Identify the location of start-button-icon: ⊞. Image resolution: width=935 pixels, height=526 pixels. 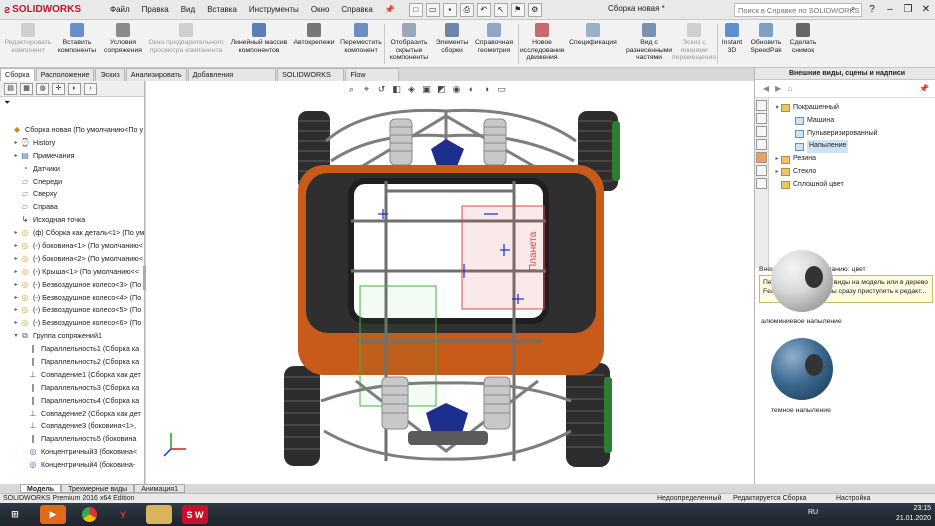
(15, 514).